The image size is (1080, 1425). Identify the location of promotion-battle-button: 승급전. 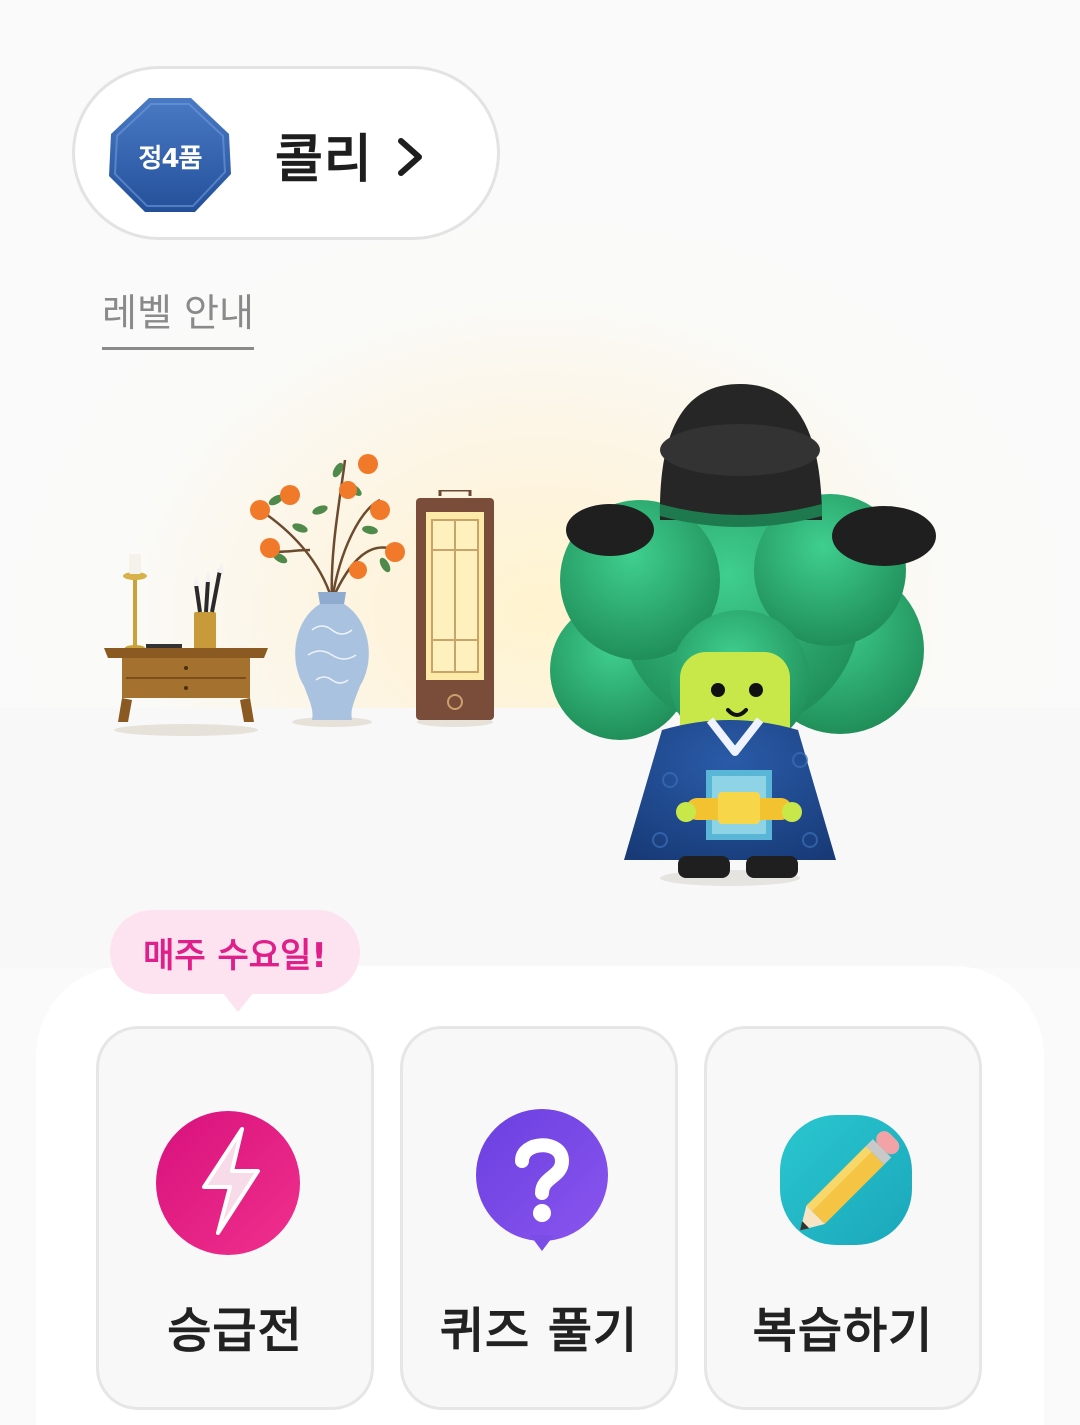
(235, 1218).